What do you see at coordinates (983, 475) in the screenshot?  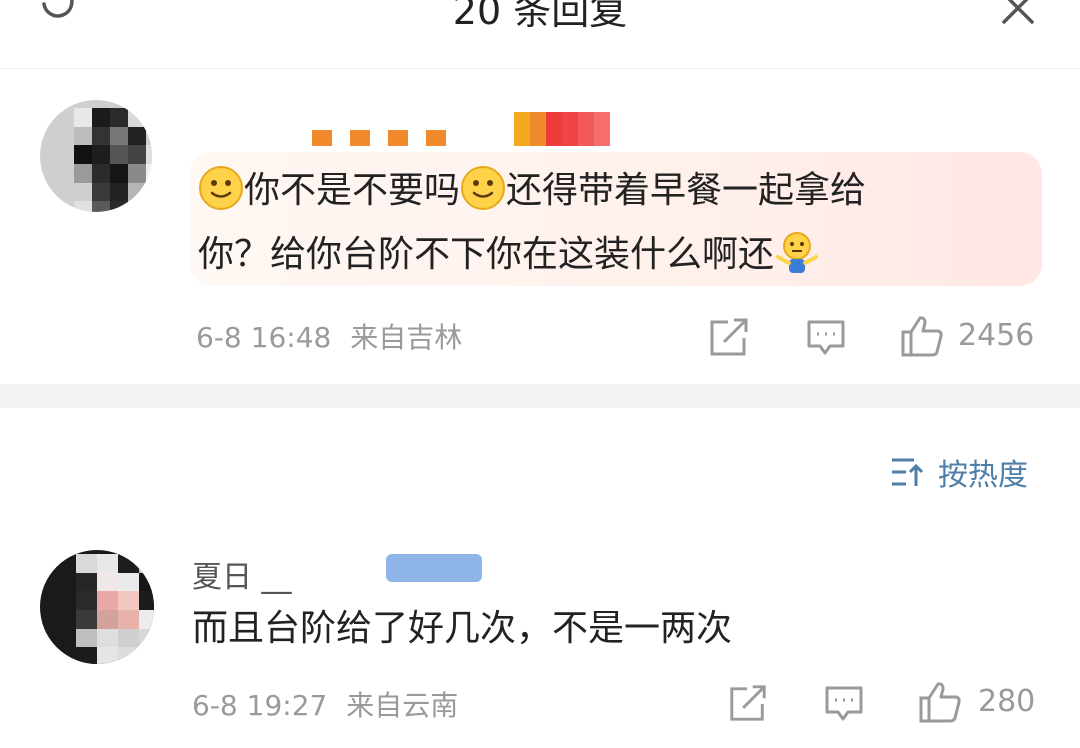 I see `sort-label: 按热度` at bounding box center [983, 475].